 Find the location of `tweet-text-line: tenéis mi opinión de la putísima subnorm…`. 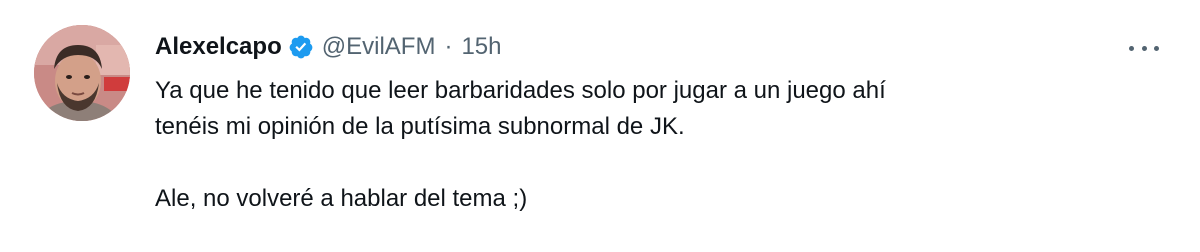

tweet-text-line: tenéis mi opinión de la putísima subnorm… is located at coordinates (420, 126).